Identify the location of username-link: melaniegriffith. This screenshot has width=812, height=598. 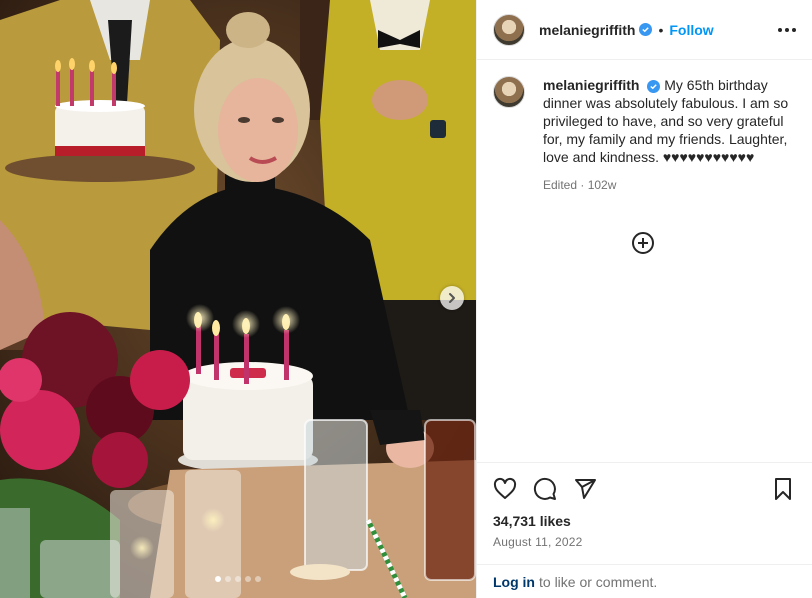
(587, 30).